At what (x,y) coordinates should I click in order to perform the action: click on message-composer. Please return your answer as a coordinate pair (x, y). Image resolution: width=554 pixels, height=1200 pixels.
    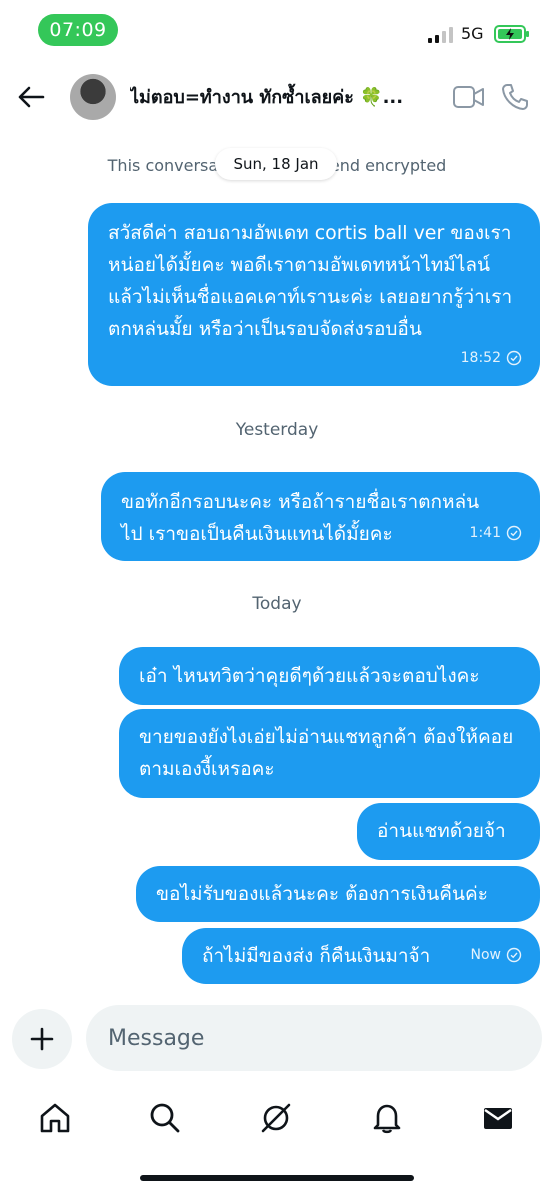
    Looking at the image, I should click on (277, 1038).